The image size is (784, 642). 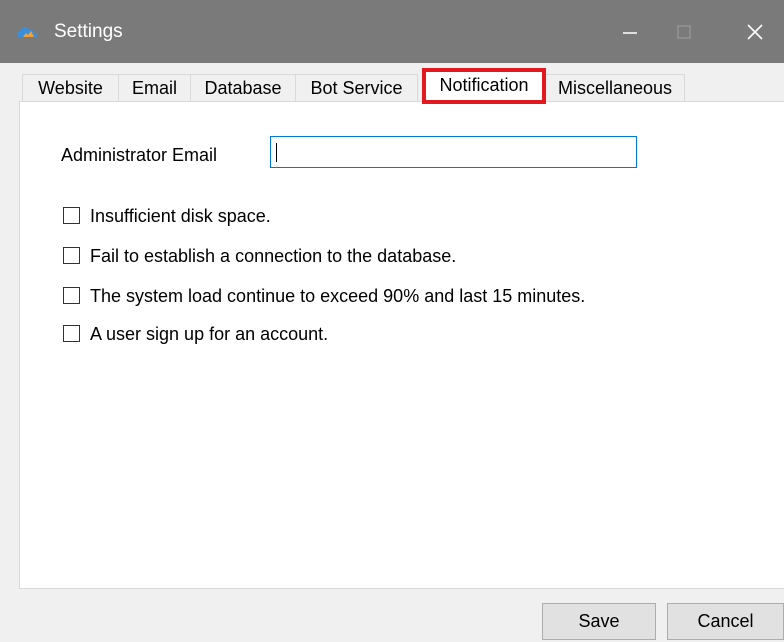 I want to click on title-bar: Settings, so click(x=392, y=31).